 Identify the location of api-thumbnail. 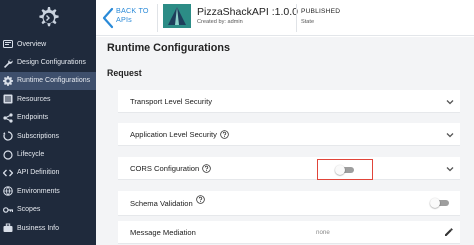
(177, 16).